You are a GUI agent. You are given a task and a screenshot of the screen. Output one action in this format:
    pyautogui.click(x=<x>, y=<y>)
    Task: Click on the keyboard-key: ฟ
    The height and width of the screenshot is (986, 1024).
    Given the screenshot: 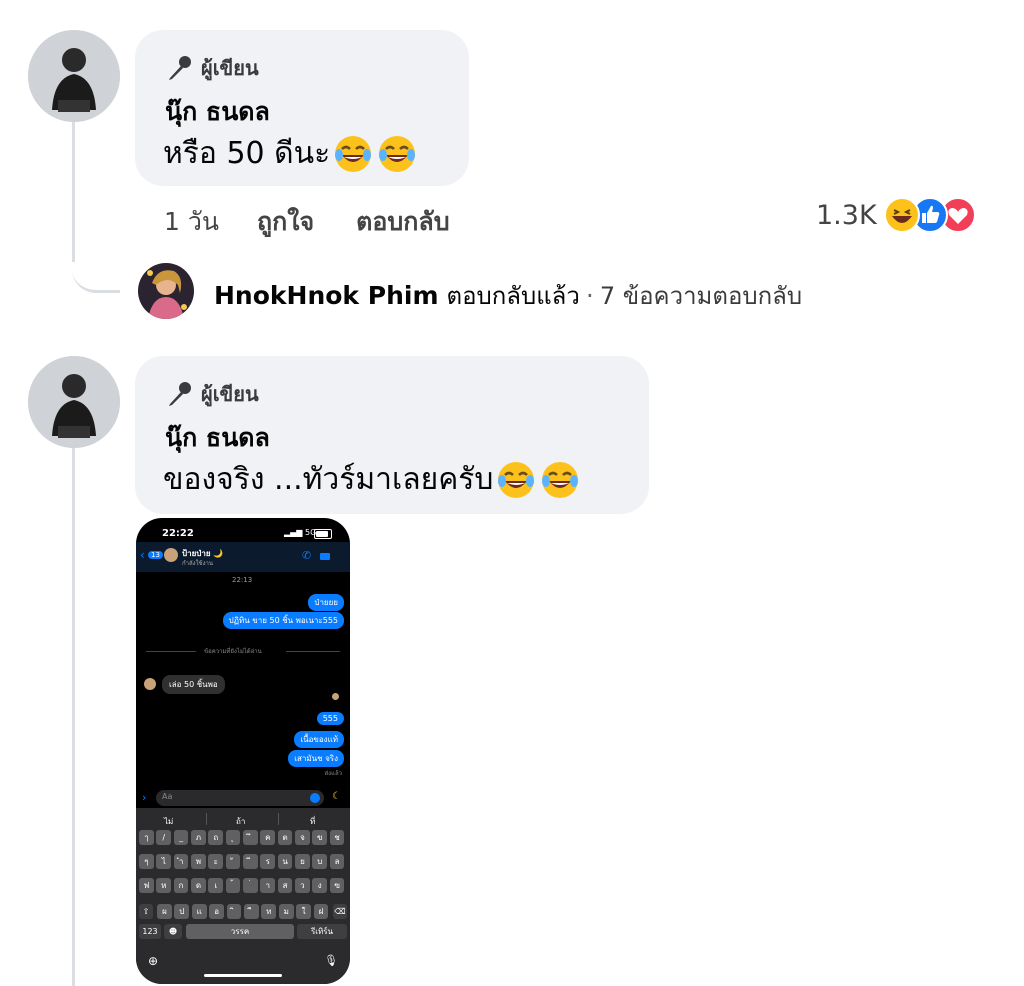 What is the action you would take?
    pyautogui.click(x=146, y=885)
    